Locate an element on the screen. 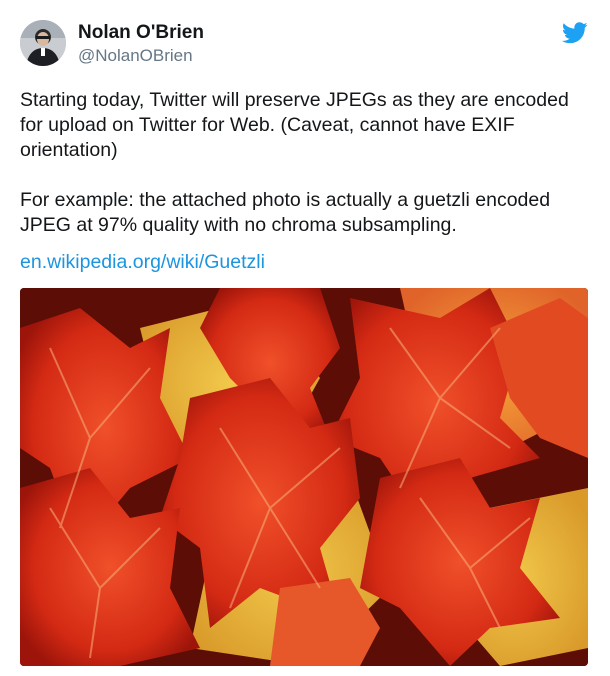 Image resolution: width=610 pixels, height=676 pixels. avatar-photo-icon is located at coordinates (43, 43).